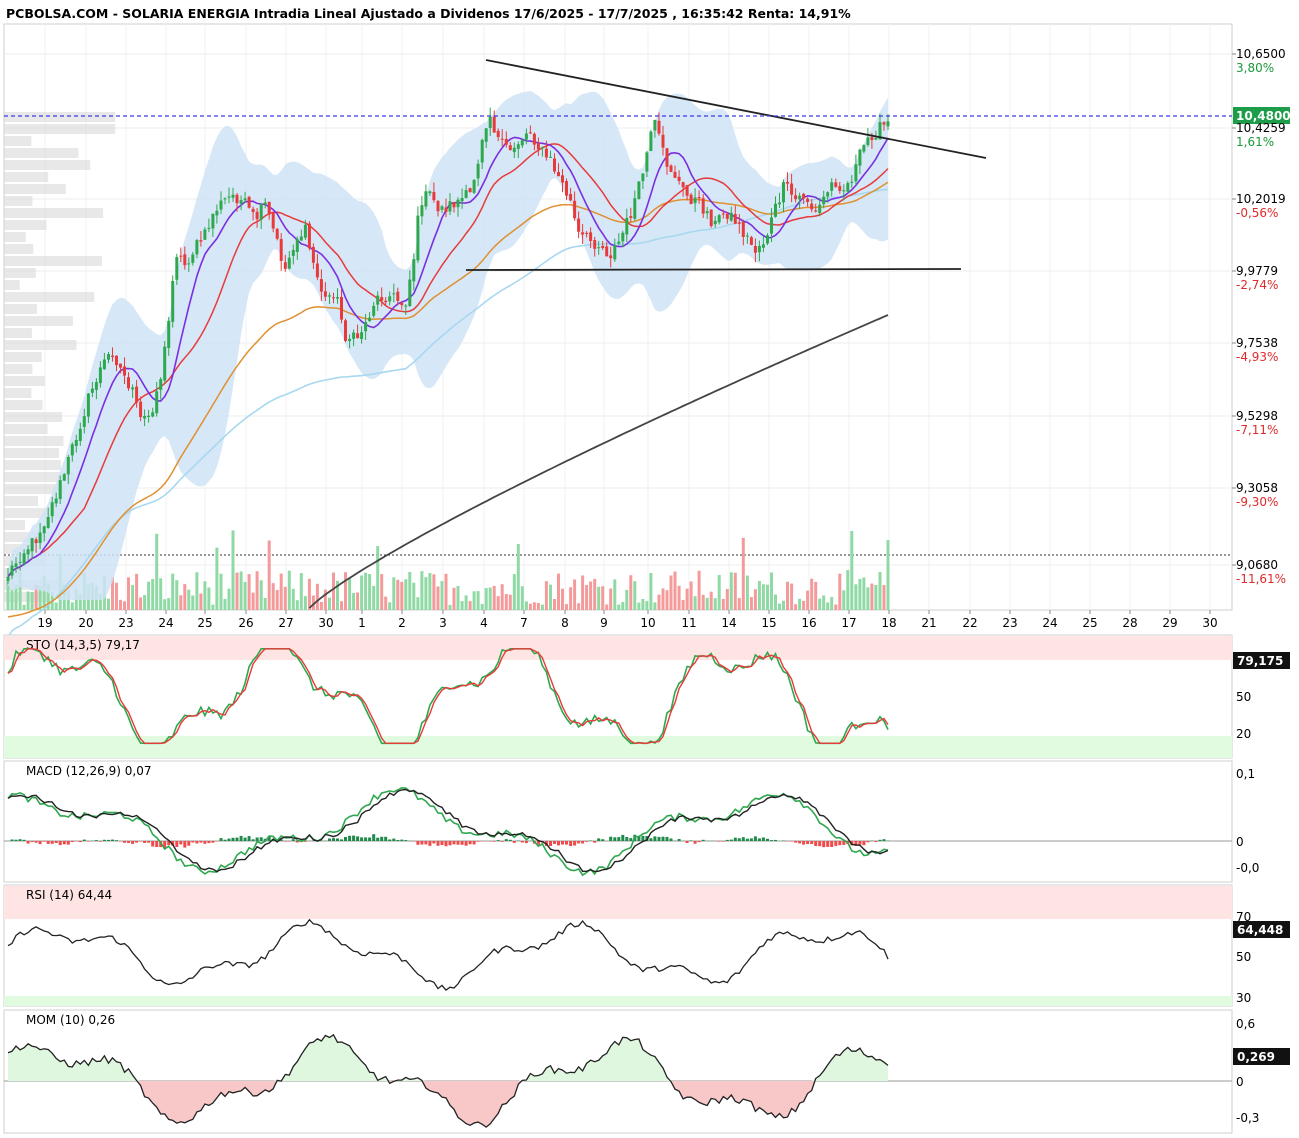 Image resolution: width=1299 pixels, height=1138 pixels. What do you see at coordinates (646, 945) in the screenshot?
I see `rsi-panel: RSI (14) 64,4470503064,448` at bounding box center [646, 945].